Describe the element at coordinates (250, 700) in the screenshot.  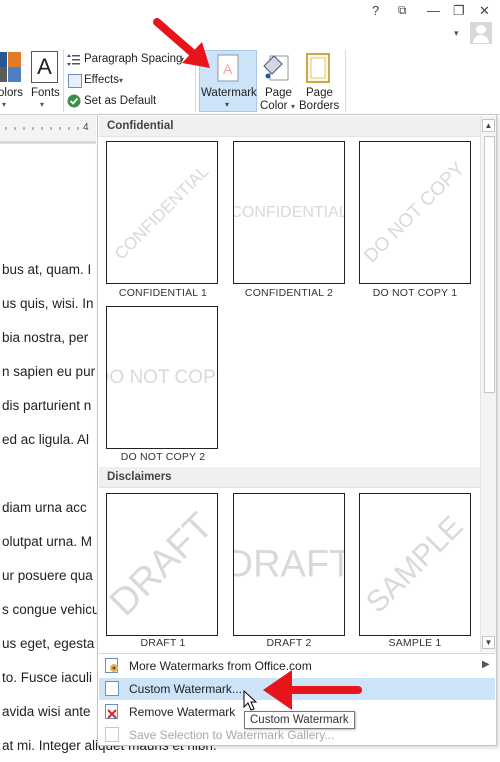
I see `mouse-cursor-icon` at that location.